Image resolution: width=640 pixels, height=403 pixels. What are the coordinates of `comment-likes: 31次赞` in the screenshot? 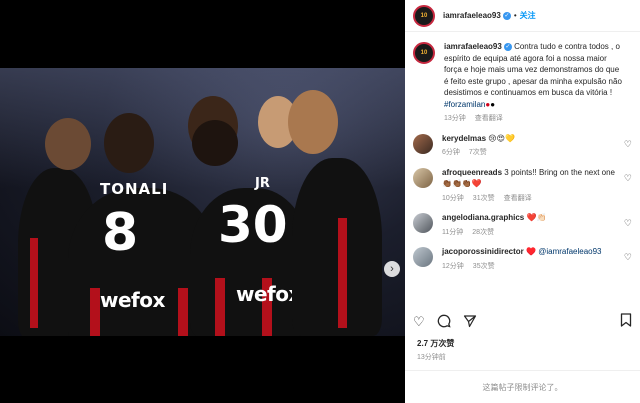 It's located at (484, 199).